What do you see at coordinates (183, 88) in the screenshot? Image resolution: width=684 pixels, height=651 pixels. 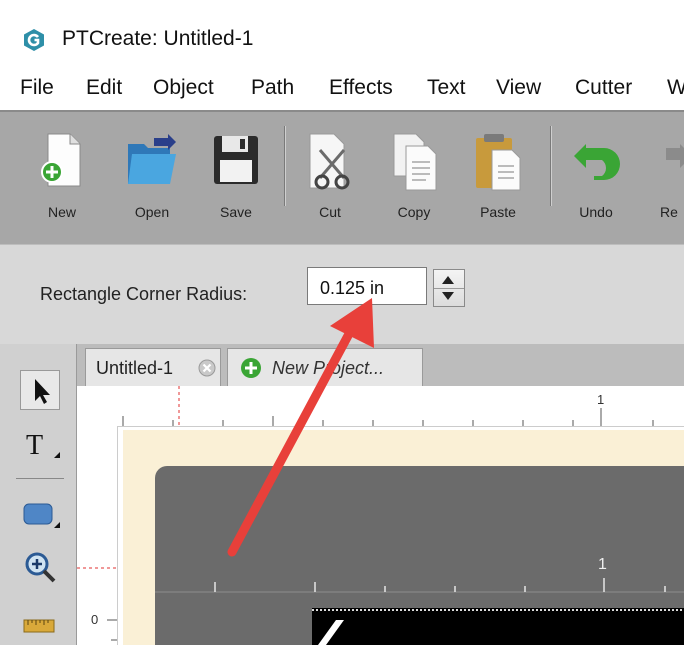 I see `menu-object: Object` at bounding box center [183, 88].